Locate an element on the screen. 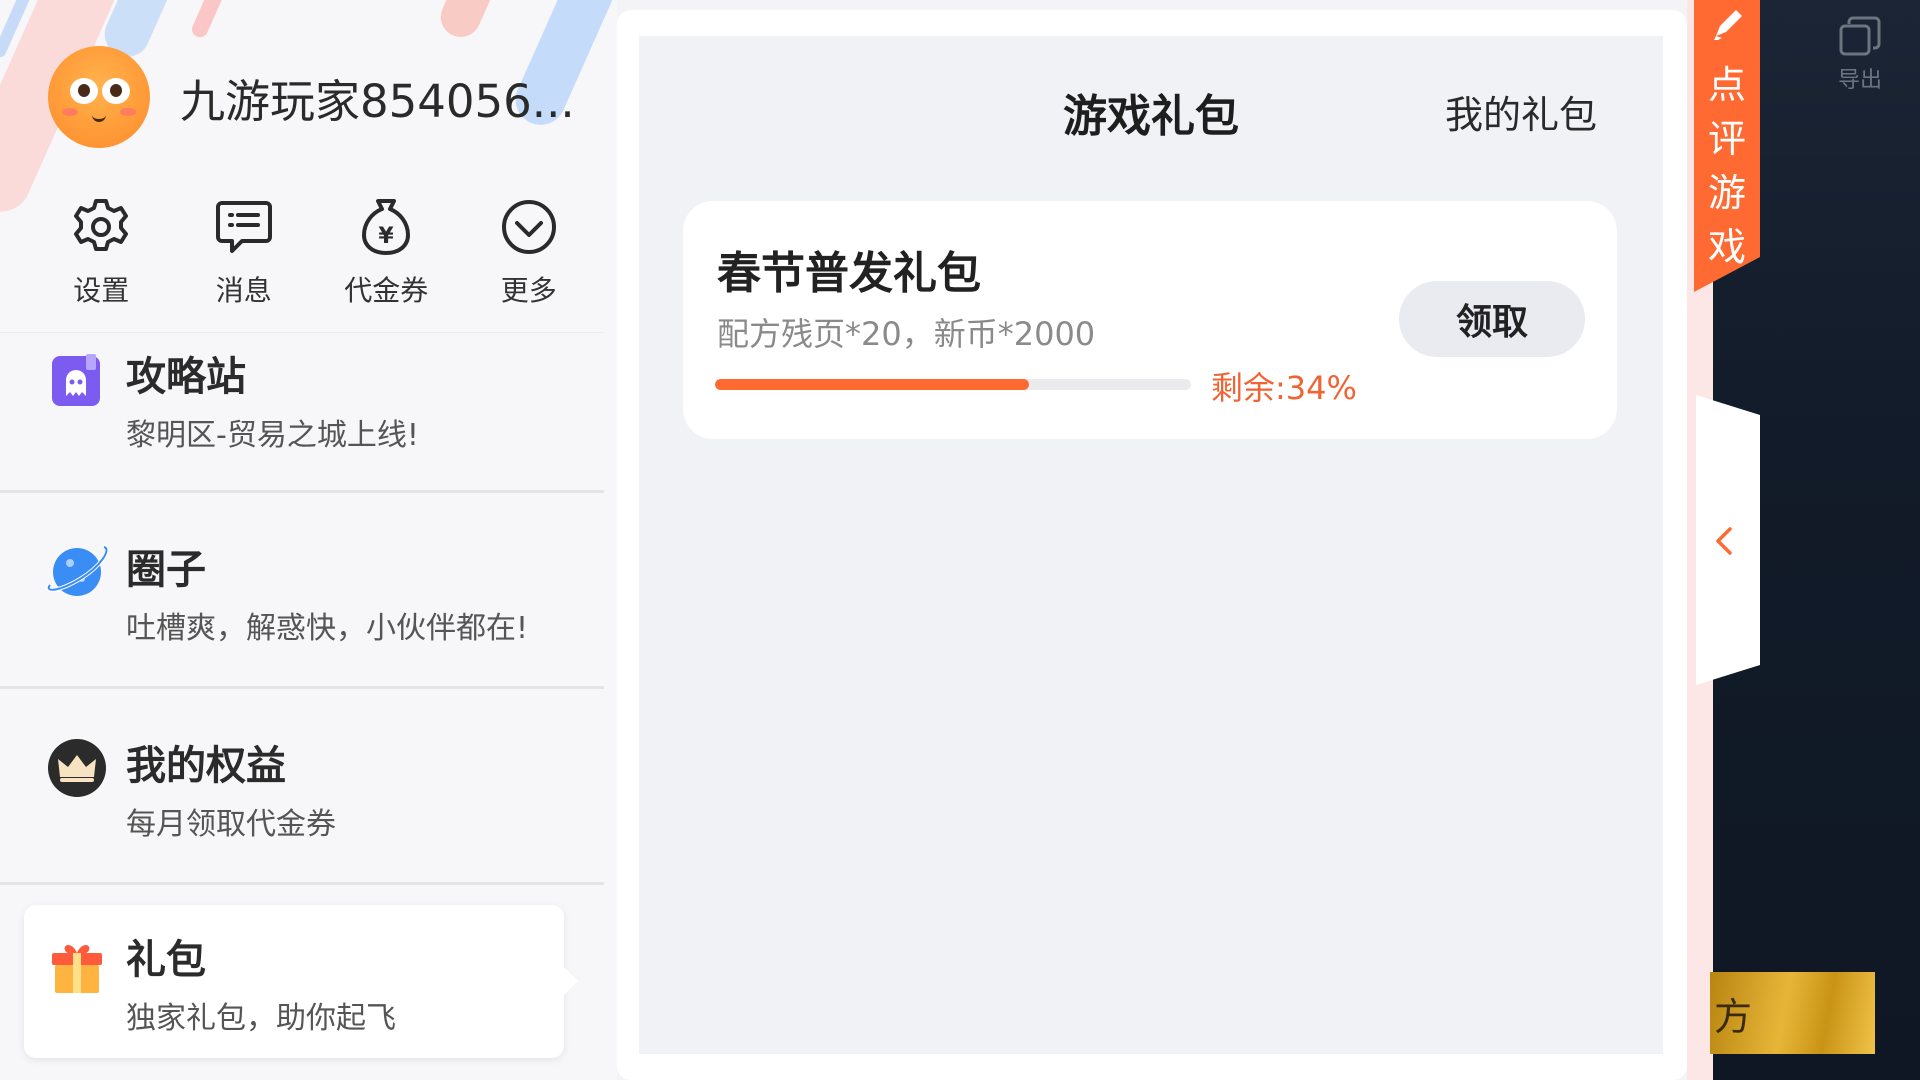 The image size is (1920, 1080). more-label: 更多 is located at coordinates (528, 290).